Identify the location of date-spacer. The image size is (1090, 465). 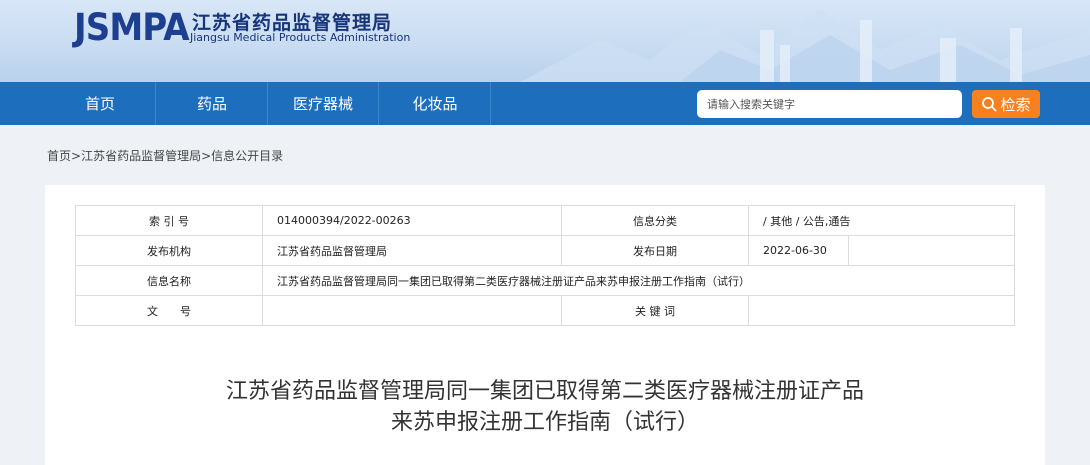
(931, 250).